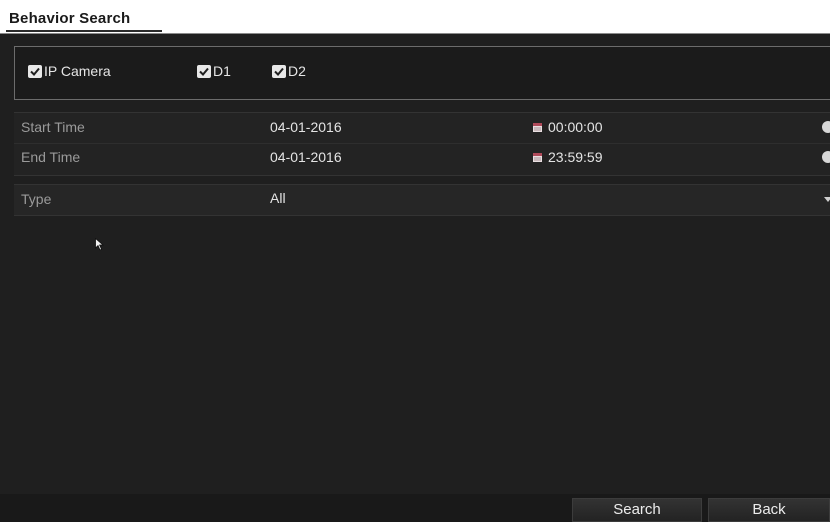  What do you see at coordinates (77, 71) in the screenshot?
I see `ip-camera-label: IP Camera` at bounding box center [77, 71].